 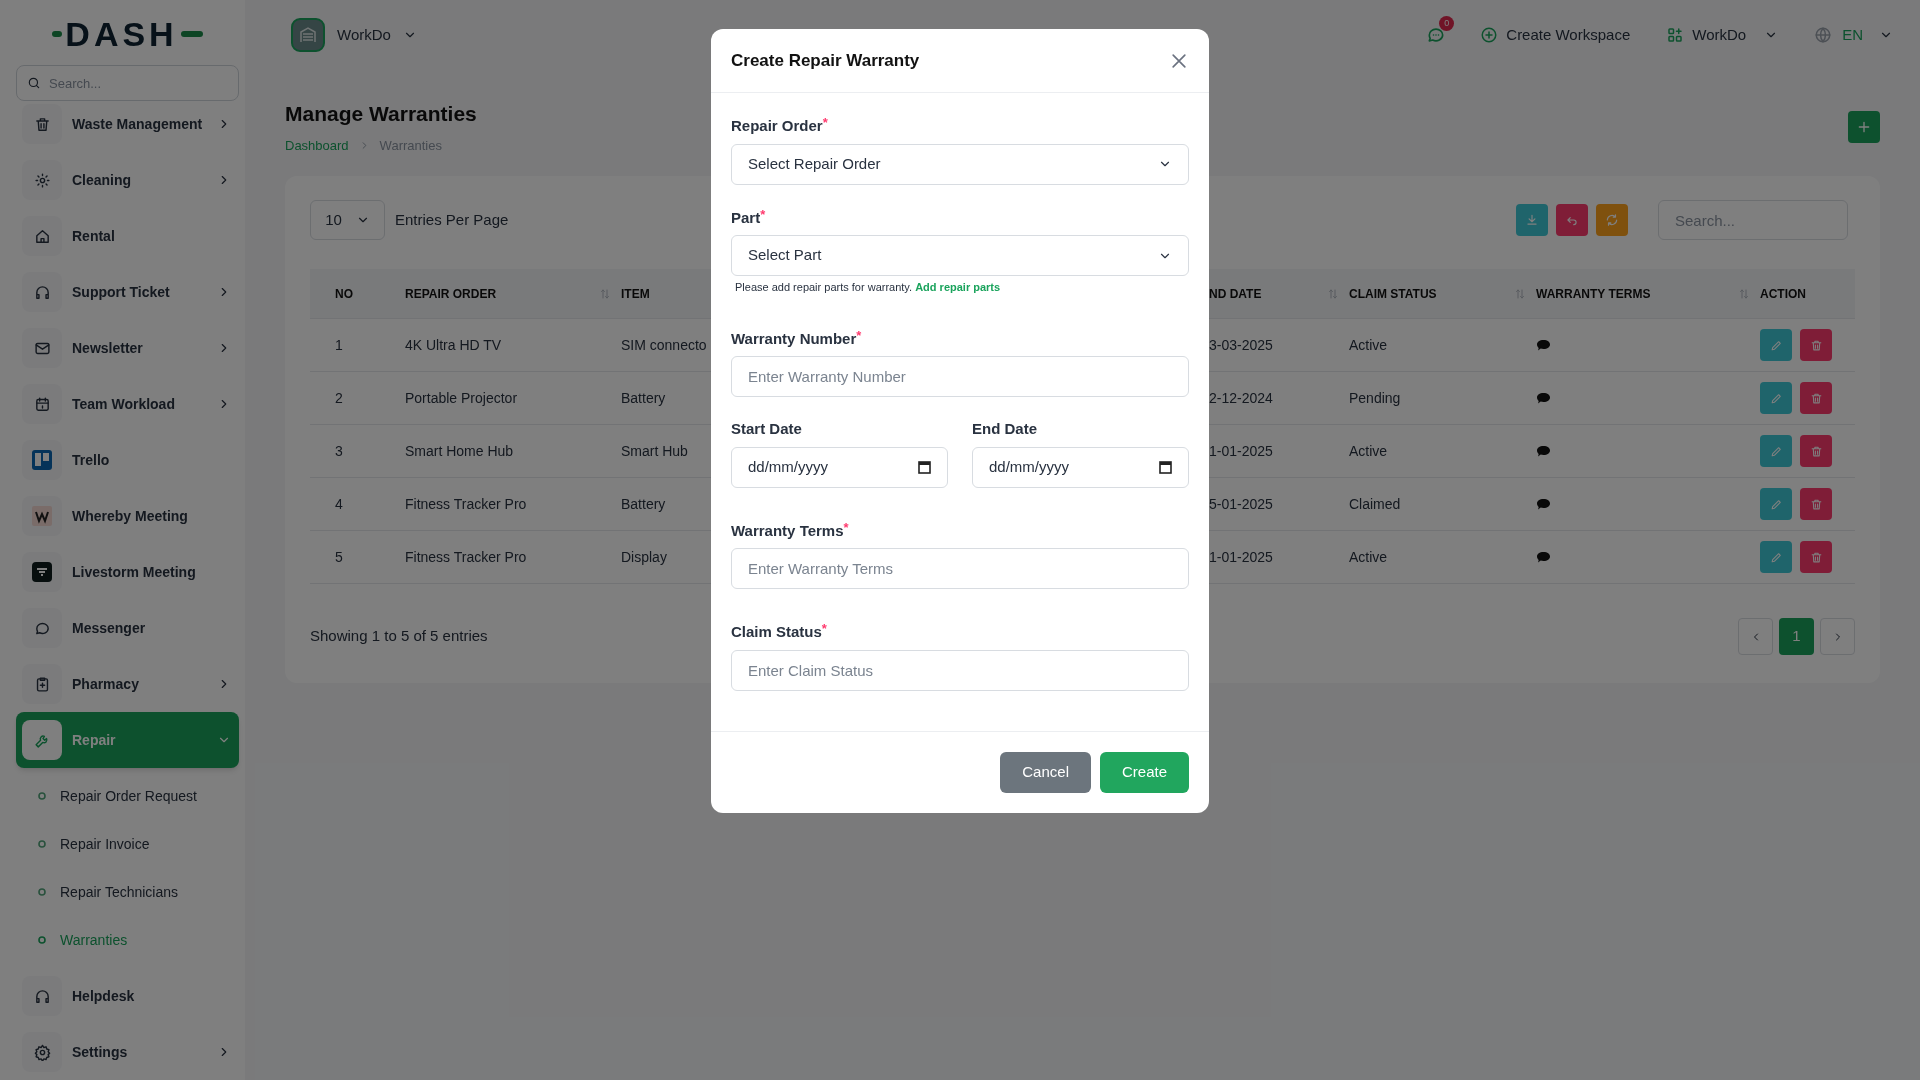 What do you see at coordinates (960, 670) in the screenshot?
I see `text-field: Enter Claim Status` at bounding box center [960, 670].